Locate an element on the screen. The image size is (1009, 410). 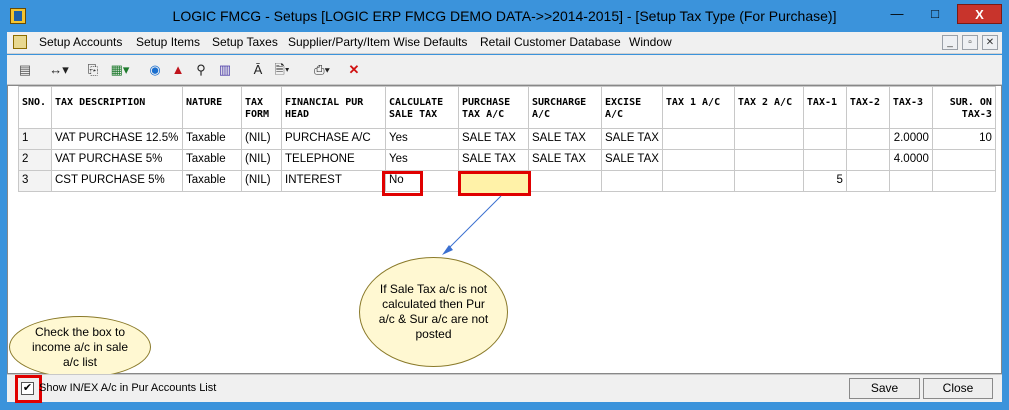
font-icon: Ā is located at coordinates (258, 70).